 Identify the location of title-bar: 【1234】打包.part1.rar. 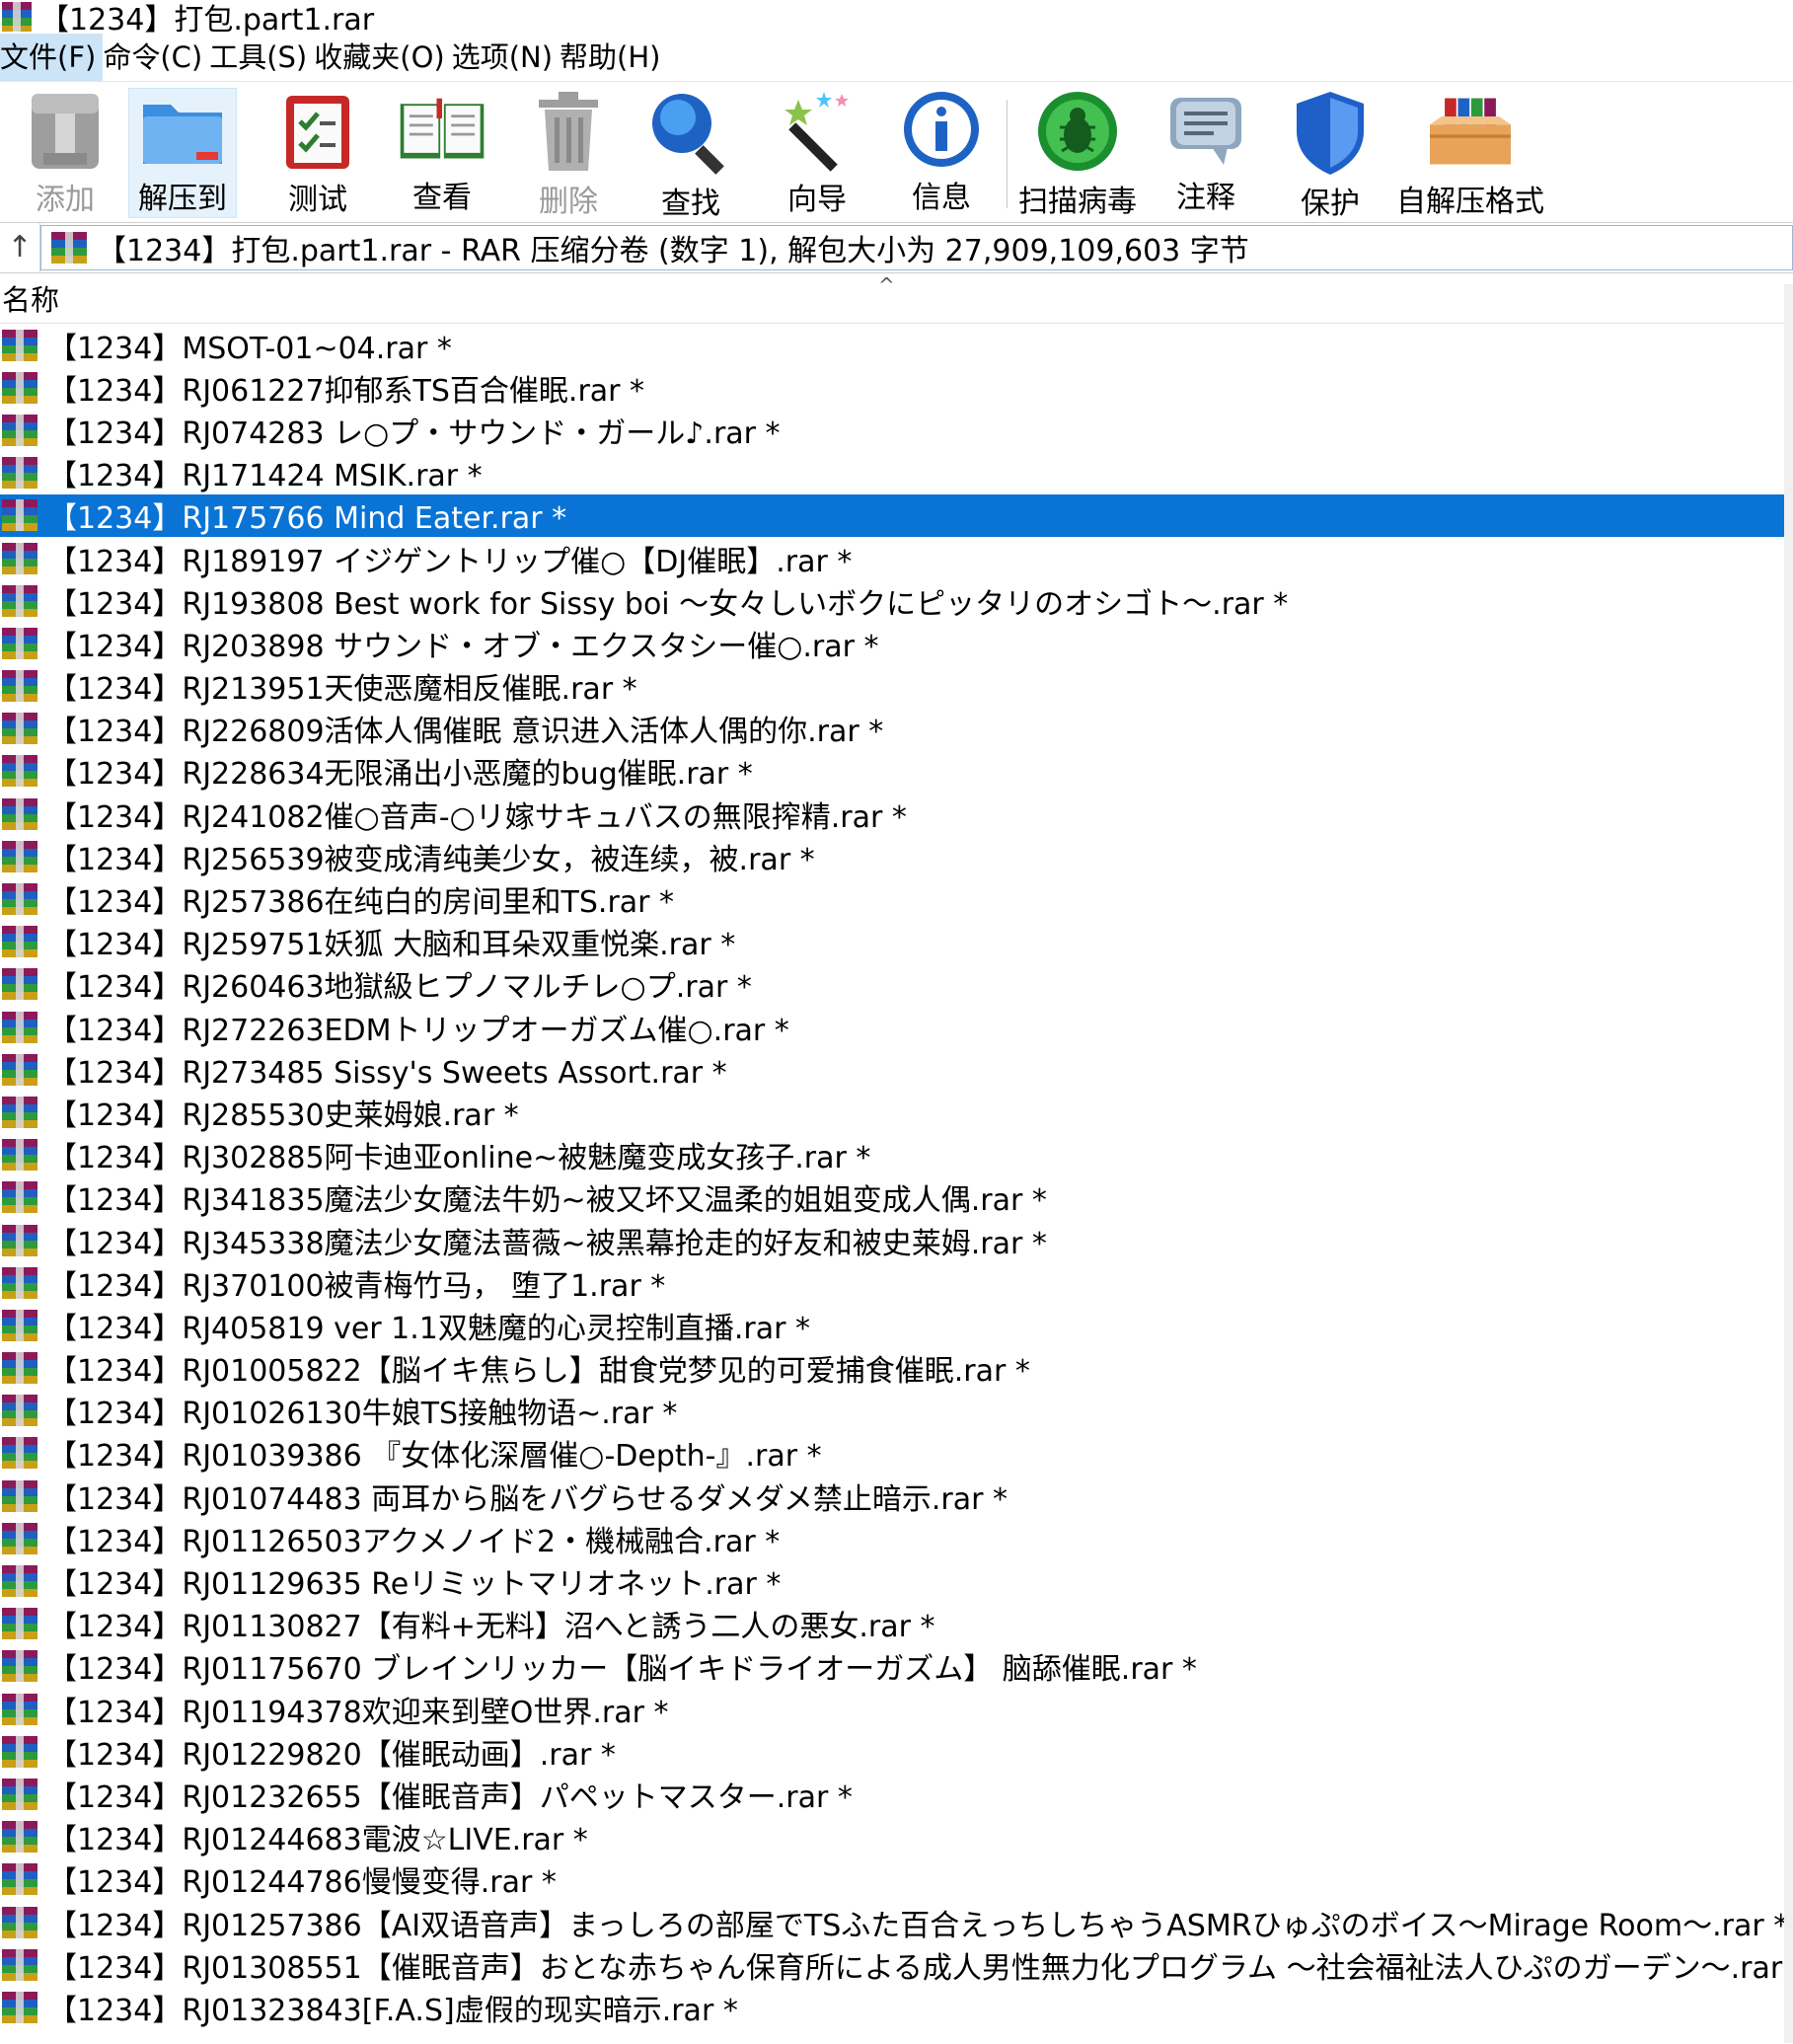
(896, 19).